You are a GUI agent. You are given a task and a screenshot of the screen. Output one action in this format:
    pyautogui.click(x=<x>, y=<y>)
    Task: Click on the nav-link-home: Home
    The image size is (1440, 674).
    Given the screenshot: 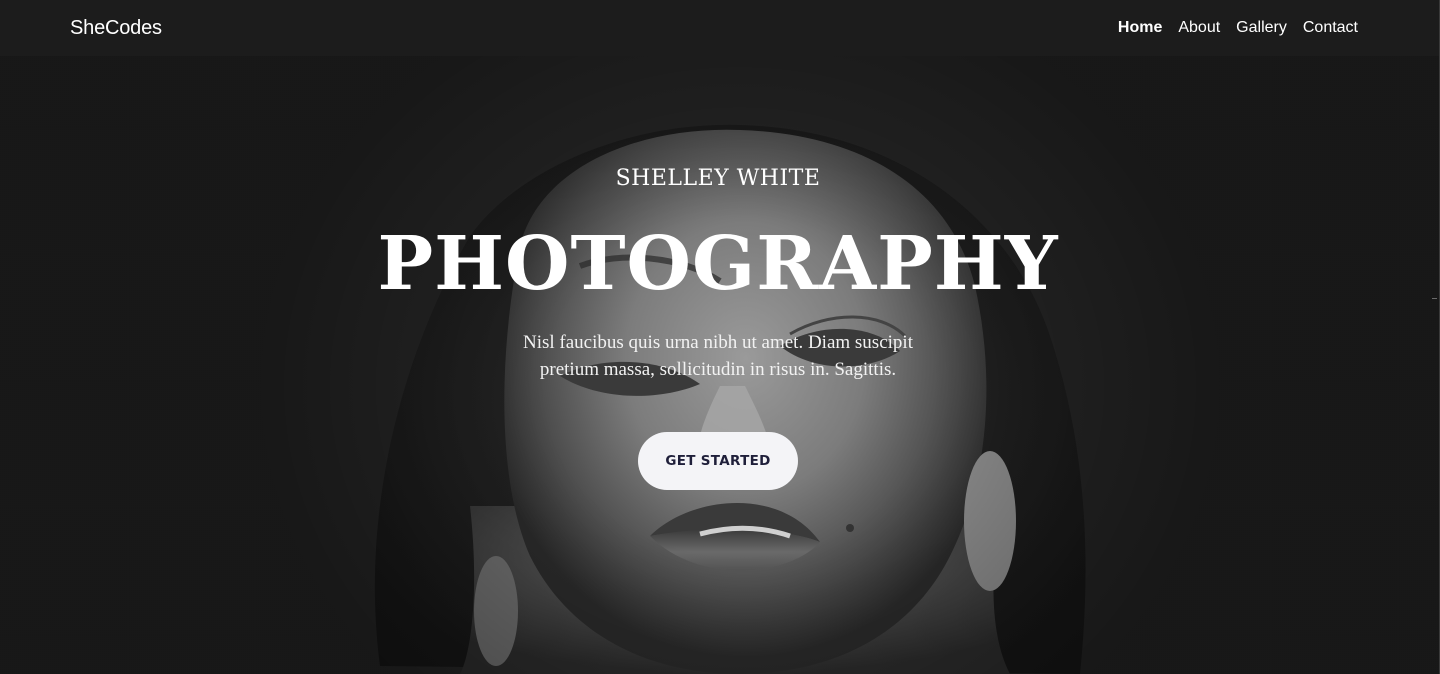 What is the action you would take?
    pyautogui.click(x=1140, y=28)
    